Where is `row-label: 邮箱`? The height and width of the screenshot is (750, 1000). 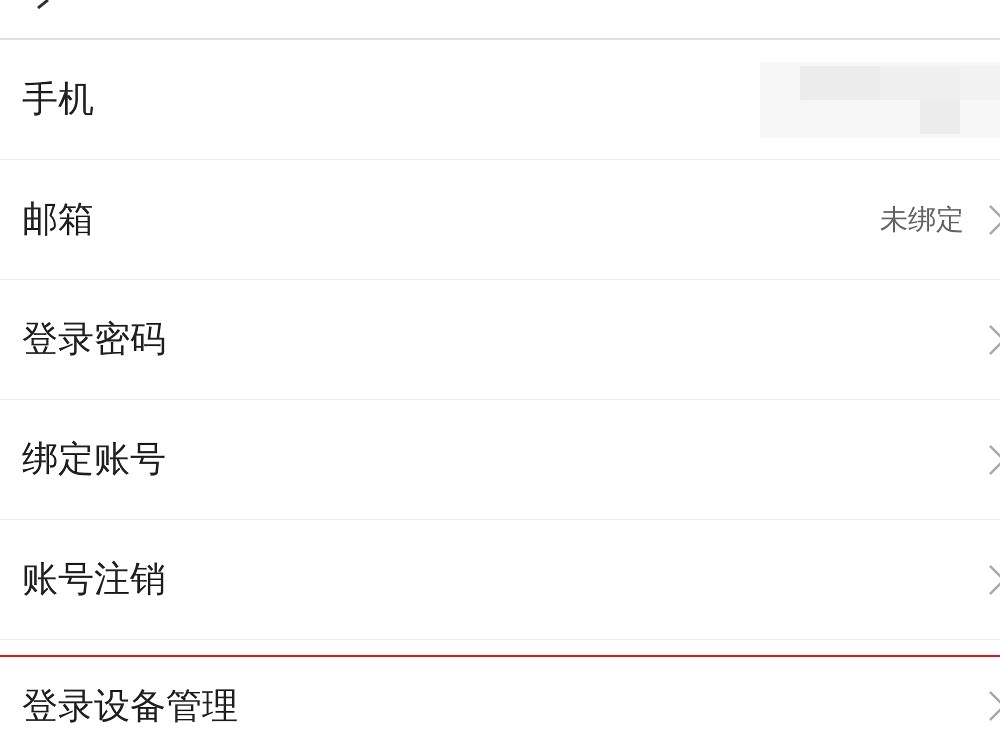 row-label: 邮箱 is located at coordinates (58, 220).